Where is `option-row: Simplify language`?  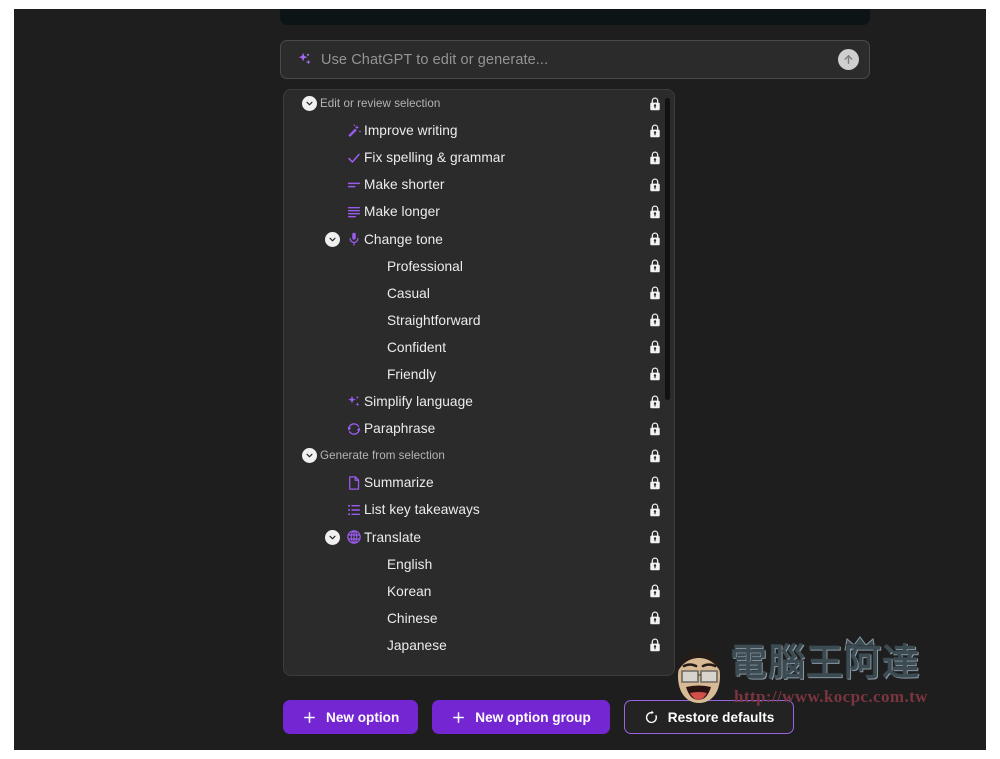 option-row: Simplify language is located at coordinates (479, 401).